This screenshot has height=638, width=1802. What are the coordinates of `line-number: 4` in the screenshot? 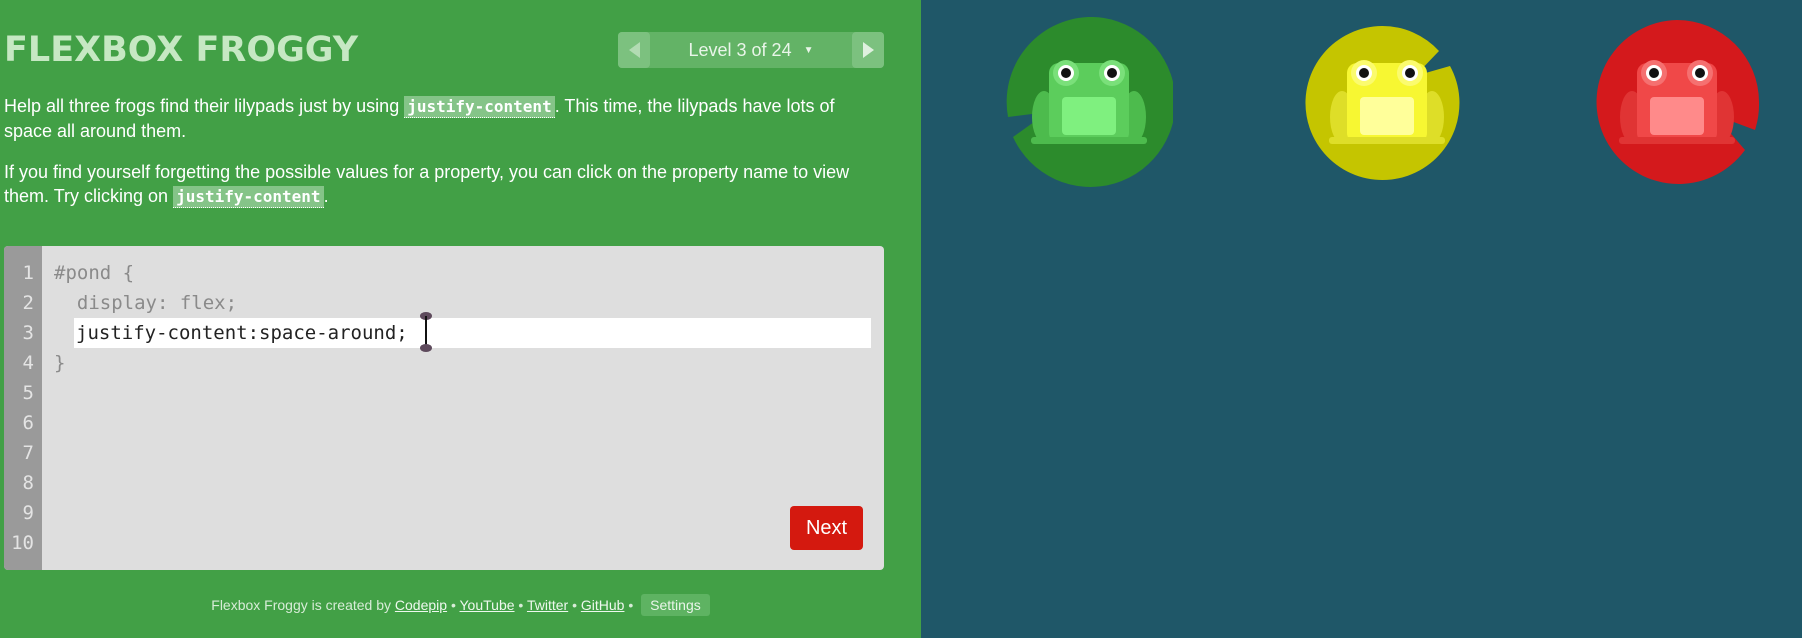 It's located at (28, 363).